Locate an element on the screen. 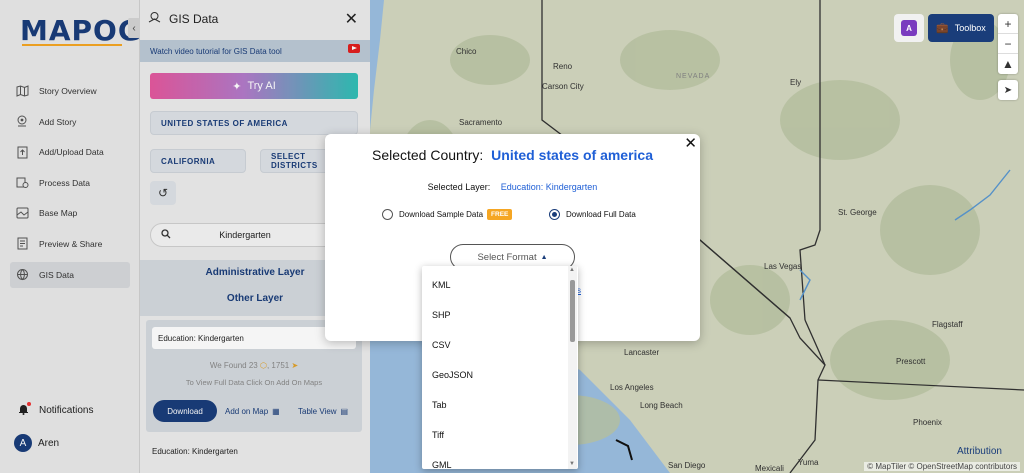  toolbox-label: Toolbox is located at coordinates (970, 28).